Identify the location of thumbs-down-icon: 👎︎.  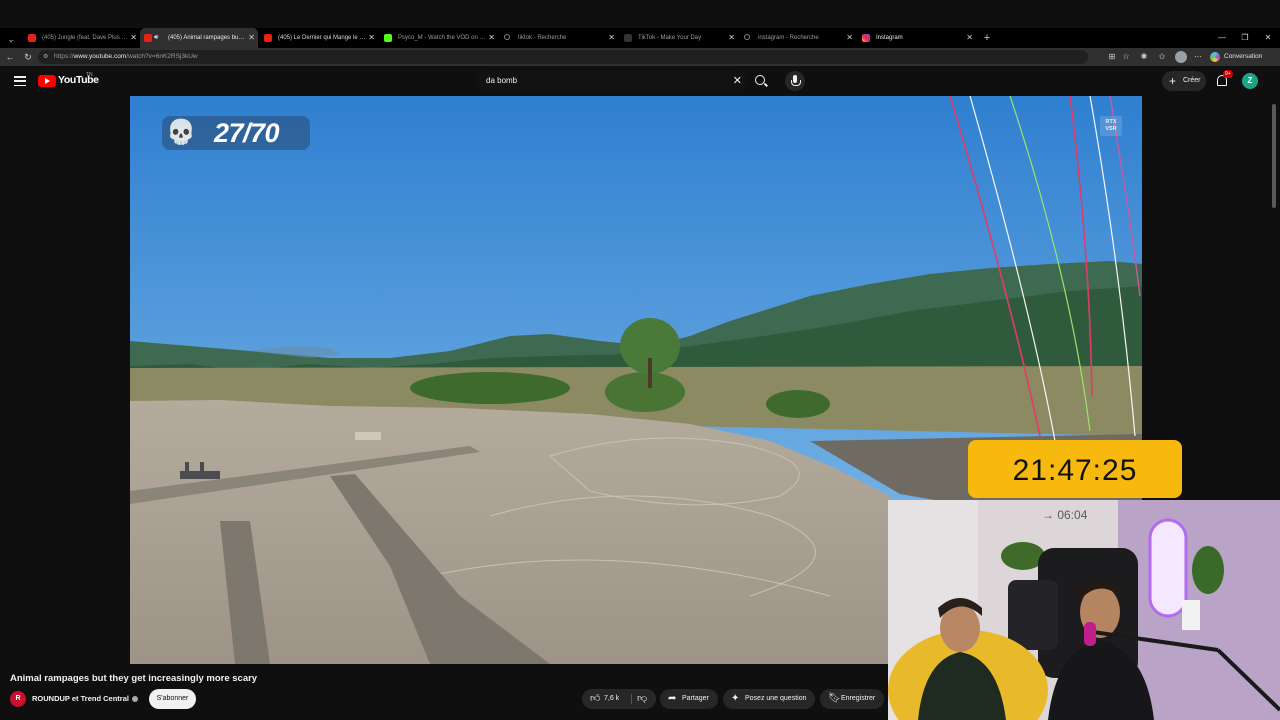
(642, 699).